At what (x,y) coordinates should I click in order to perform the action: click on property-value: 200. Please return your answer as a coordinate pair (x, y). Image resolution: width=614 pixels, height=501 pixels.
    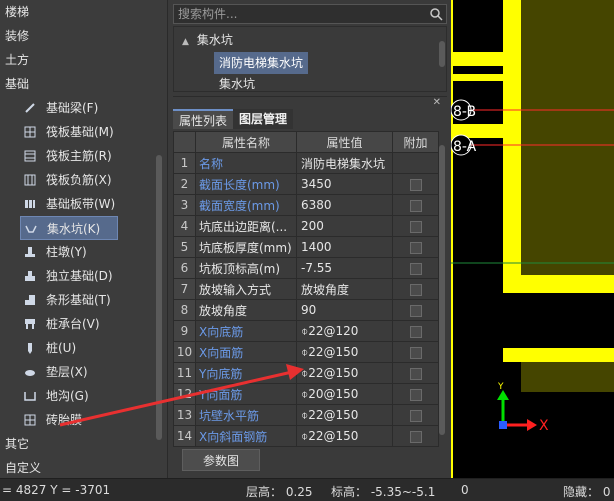
    Looking at the image, I should click on (344, 226).